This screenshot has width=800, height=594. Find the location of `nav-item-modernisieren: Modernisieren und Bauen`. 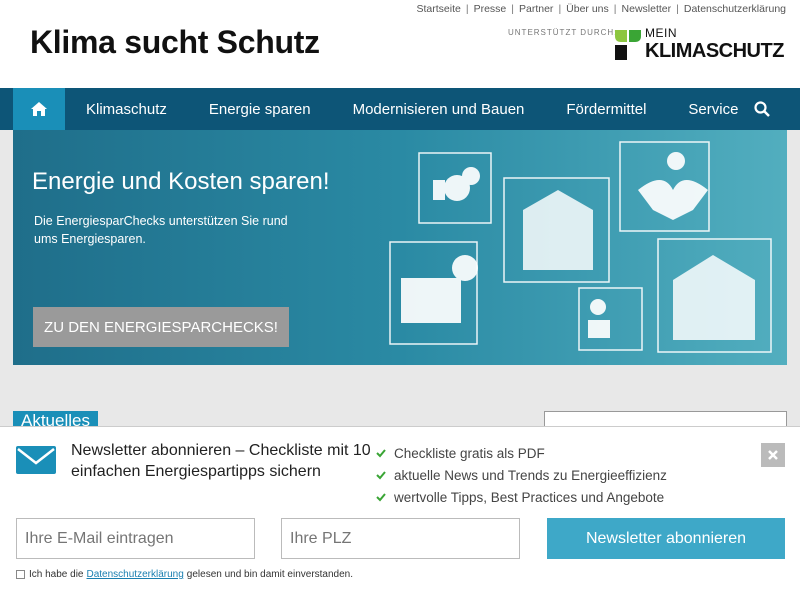

nav-item-modernisieren: Modernisieren und Bauen is located at coordinates (439, 109).